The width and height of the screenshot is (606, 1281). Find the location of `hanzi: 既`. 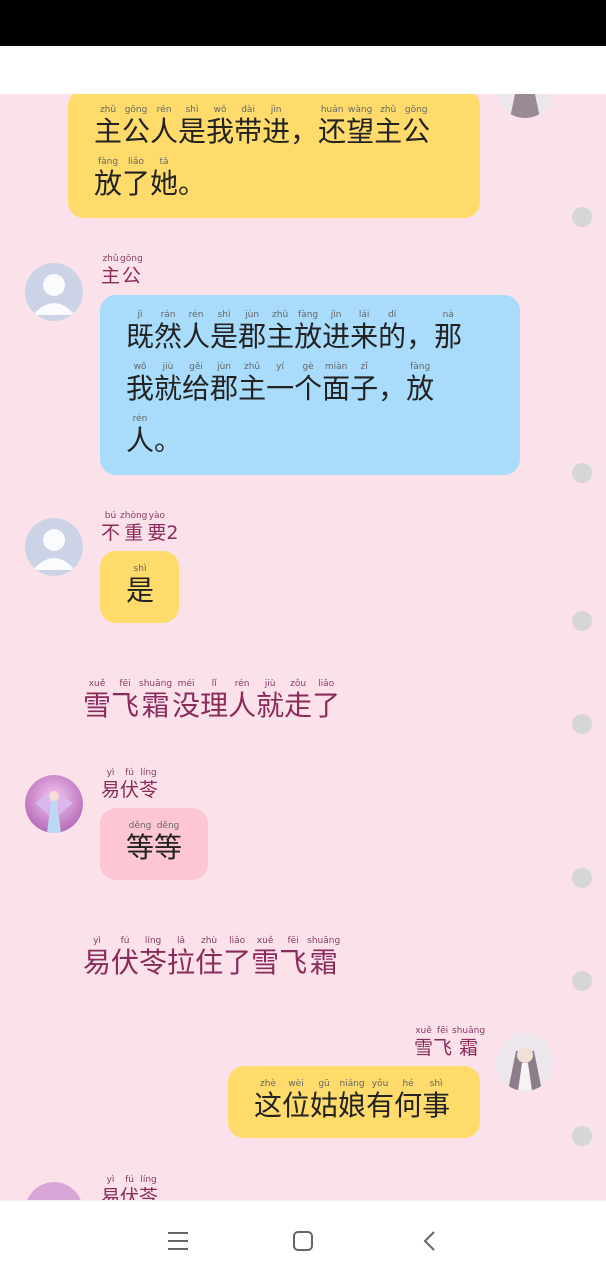

hanzi: 既 is located at coordinates (140, 336).